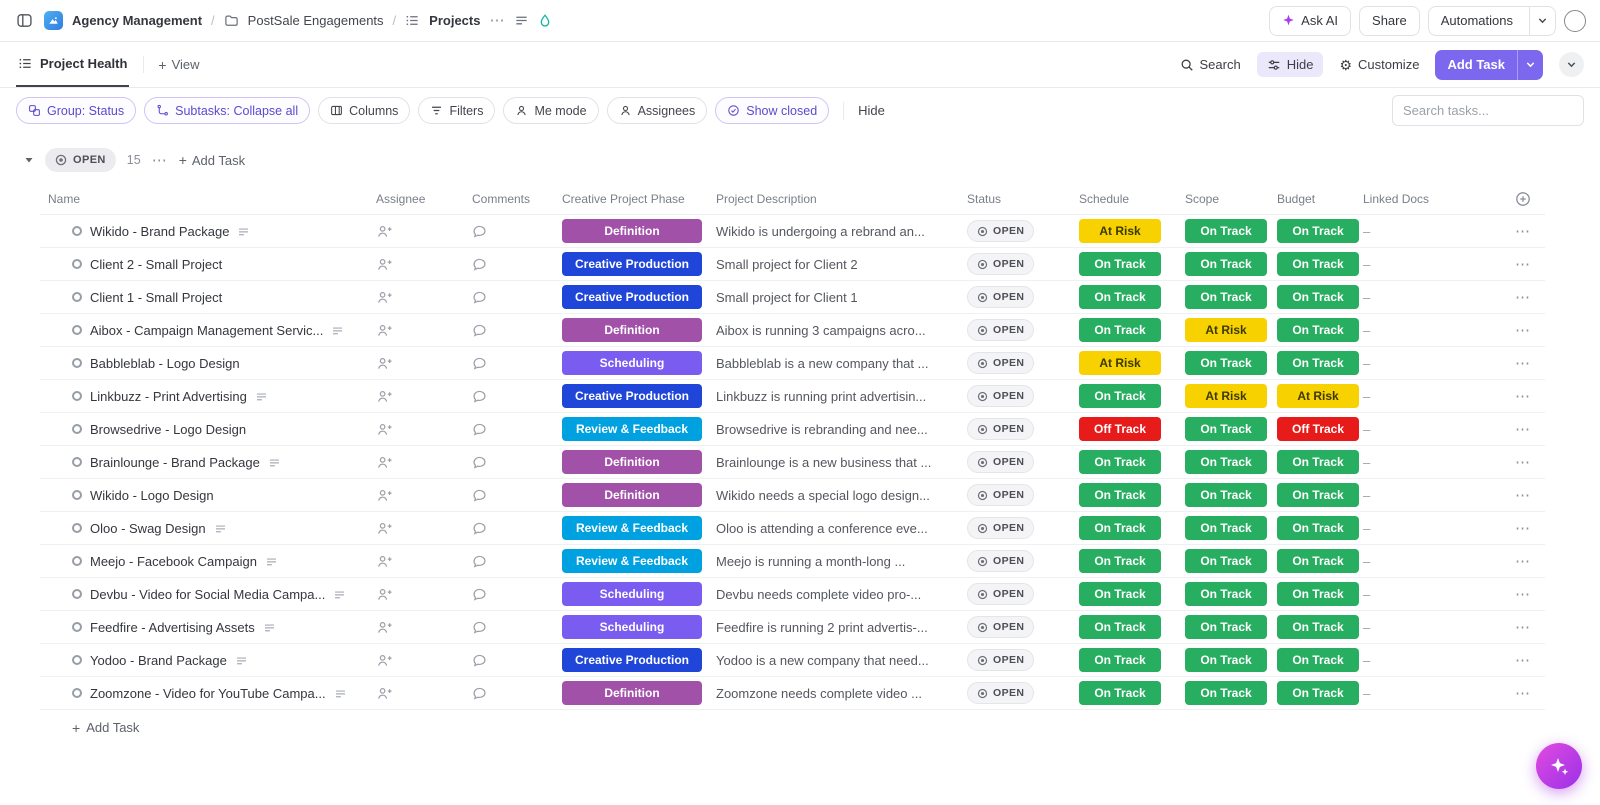 This screenshot has height=805, width=1600. Describe the element at coordinates (1379, 64) in the screenshot. I see `customize-button: ⚙ Customize` at that location.